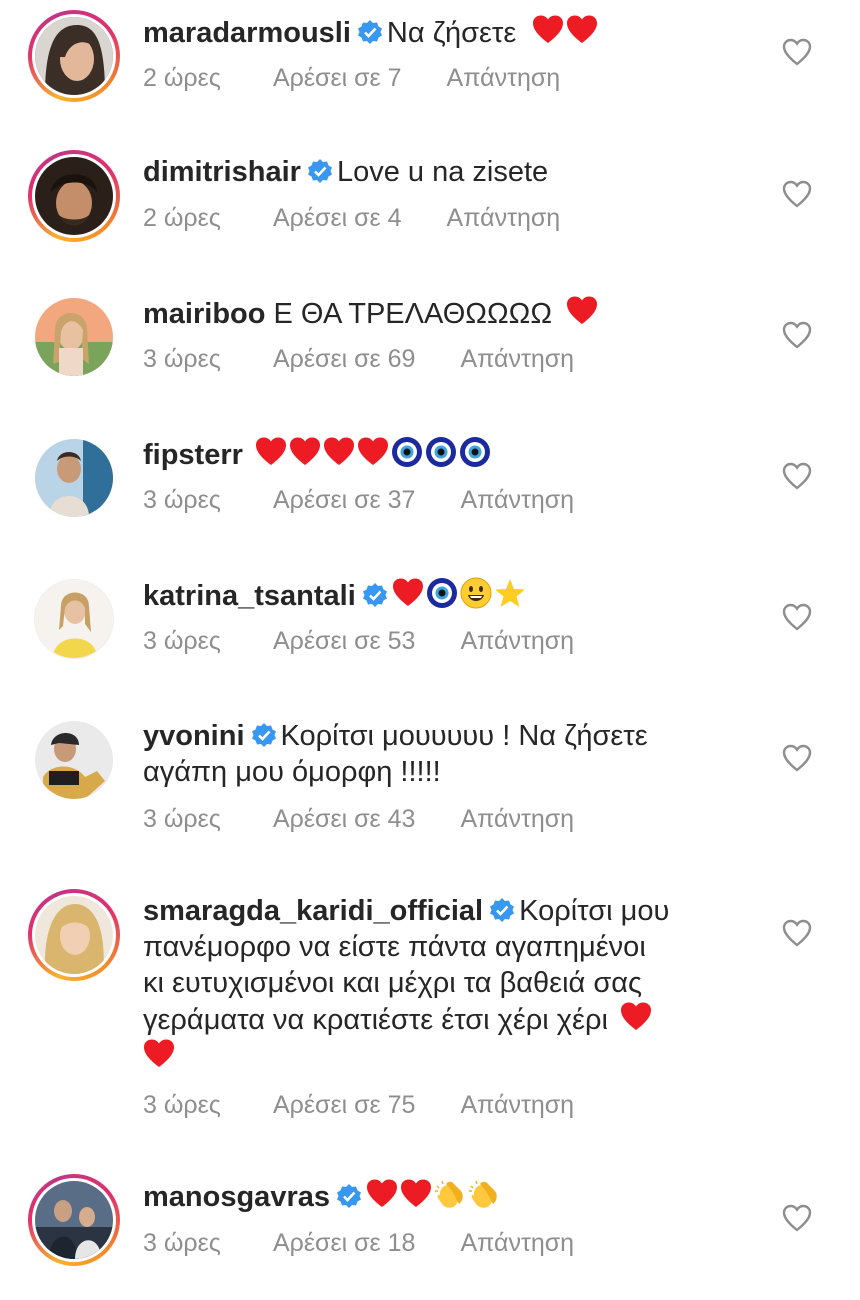 The width and height of the screenshot is (860, 1300). Describe the element at coordinates (222, 172) in the screenshot. I see `comment-username: dimitrishair` at that location.